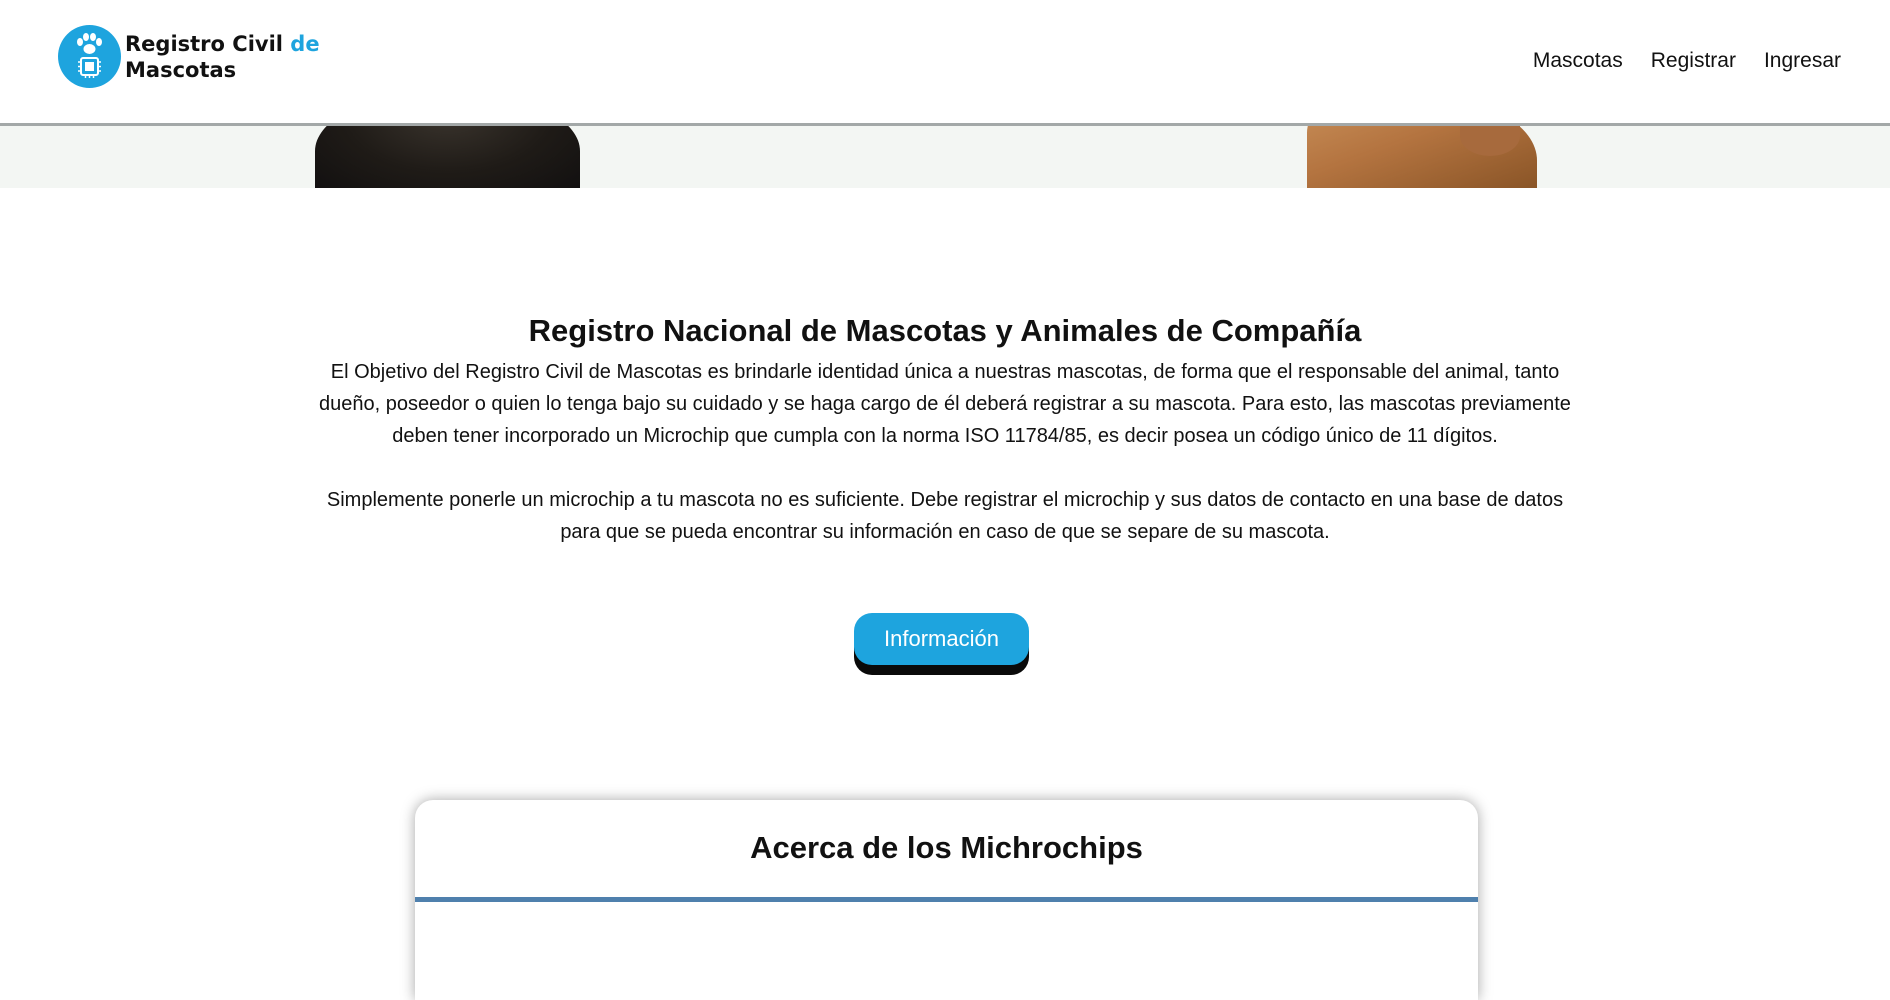 The image size is (1890, 1000). What do you see at coordinates (447, 157) in the screenshot?
I see `black-cat-image` at bounding box center [447, 157].